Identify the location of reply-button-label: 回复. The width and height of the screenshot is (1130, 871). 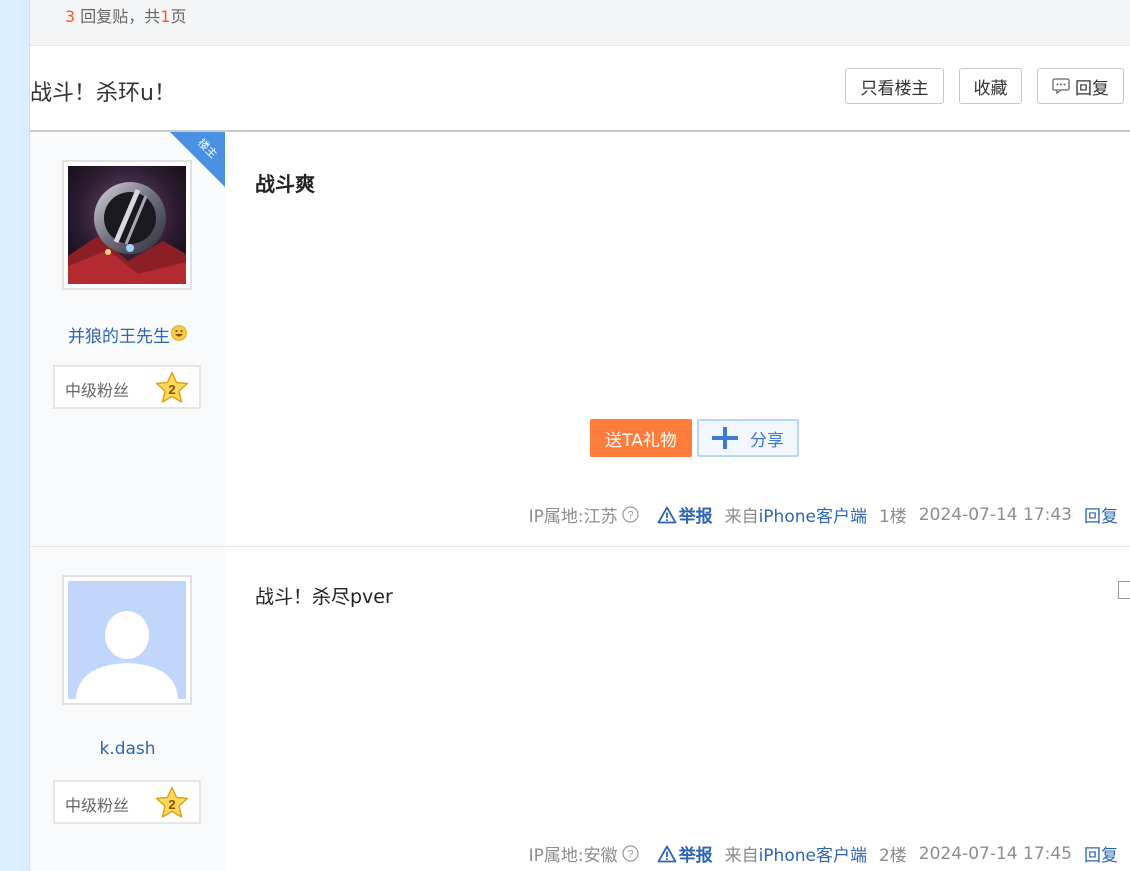
(1092, 88).